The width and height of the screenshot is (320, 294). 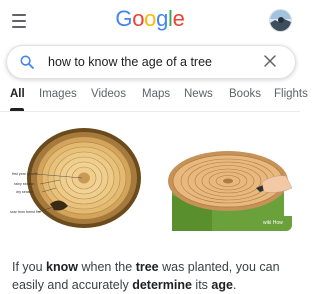 I want to click on label-first-year-growth: first year growth, so click(x=25, y=174).